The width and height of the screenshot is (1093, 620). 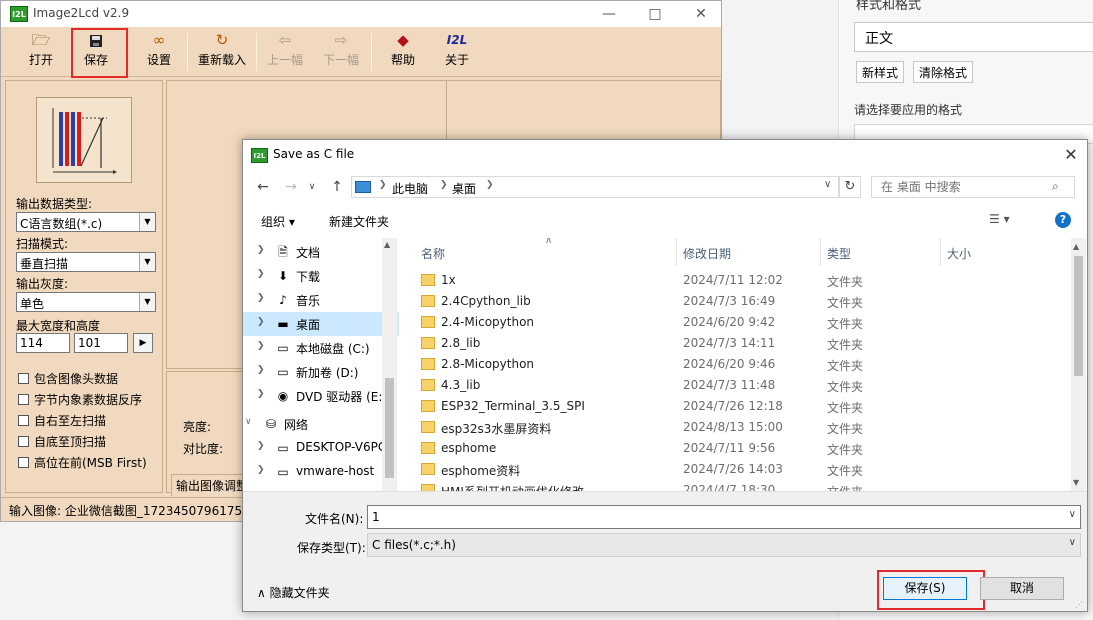 What do you see at coordinates (159, 51) in the screenshot?
I see `settings-button: ∞ 设置` at bounding box center [159, 51].